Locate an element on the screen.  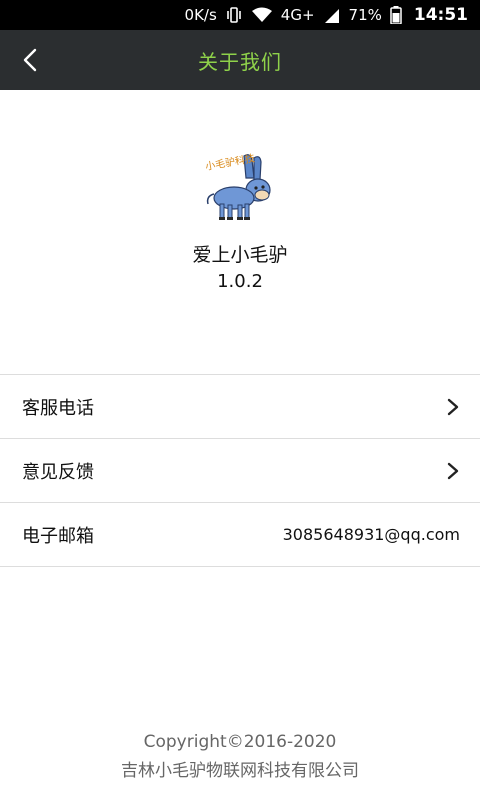
list-item-label: 客服电话 is located at coordinates (58, 408).